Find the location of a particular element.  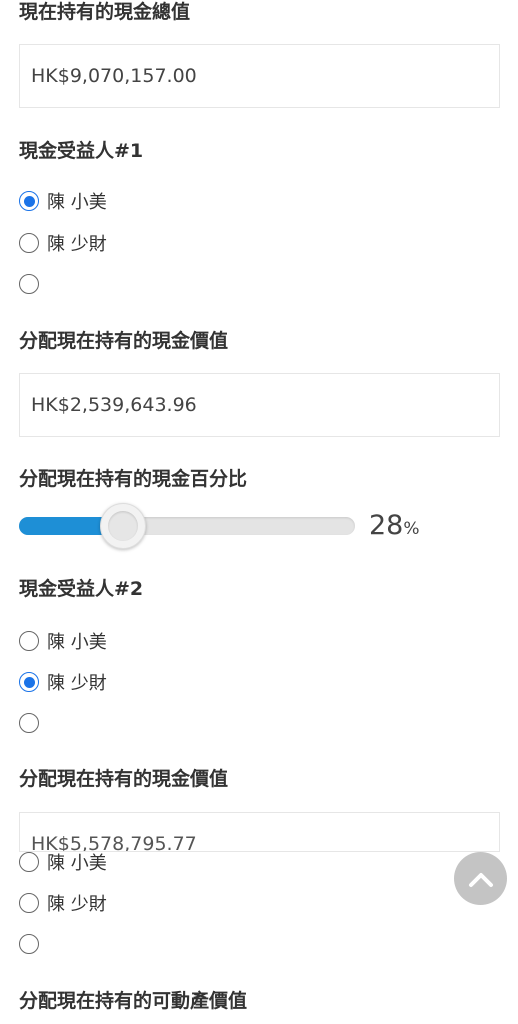

extra-option-2: 陳 少財 is located at coordinates (63, 903).